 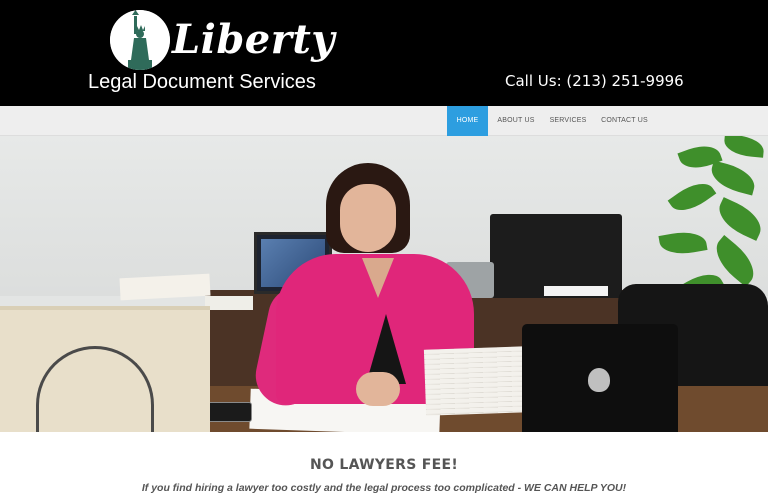 What do you see at coordinates (467, 121) in the screenshot?
I see `nav-home: HOME` at bounding box center [467, 121].